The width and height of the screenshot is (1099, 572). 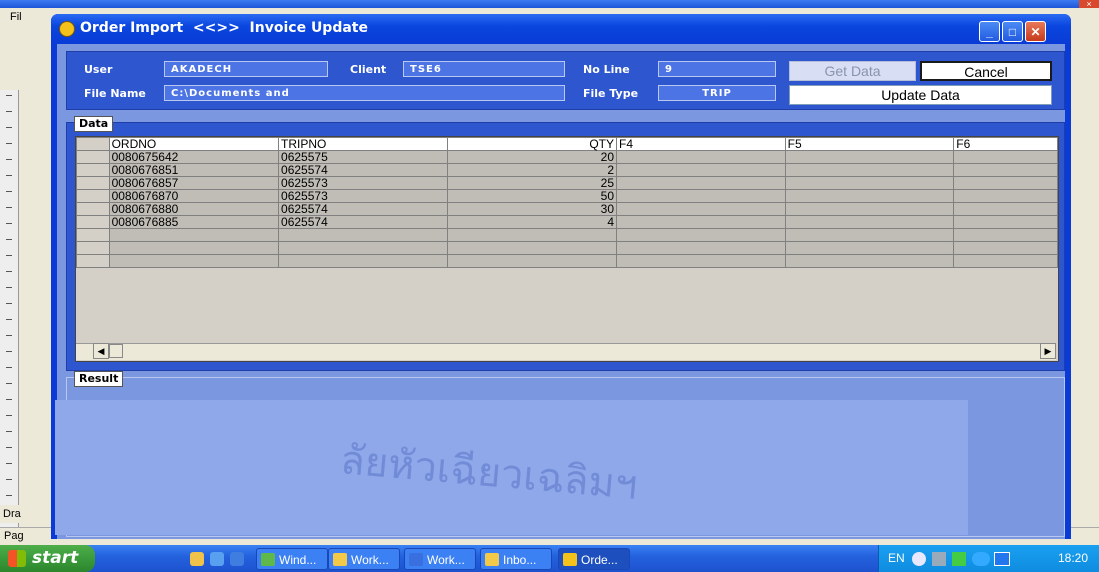 I want to click on column-header: TRIPNO, so click(x=363, y=144).